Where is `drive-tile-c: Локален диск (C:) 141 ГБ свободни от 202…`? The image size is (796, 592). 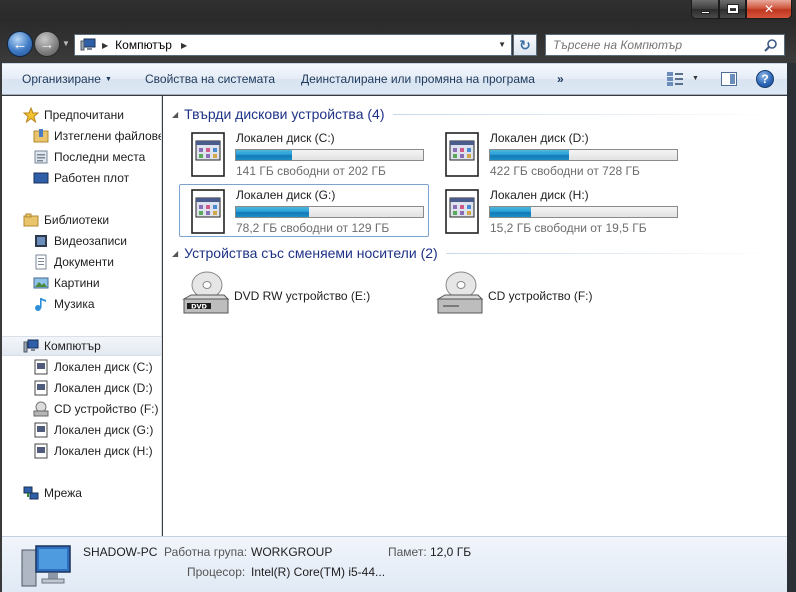
drive-tile-c: Локален диск (C:) 141 ГБ свободни от 202… is located at coordinates (304, 153).